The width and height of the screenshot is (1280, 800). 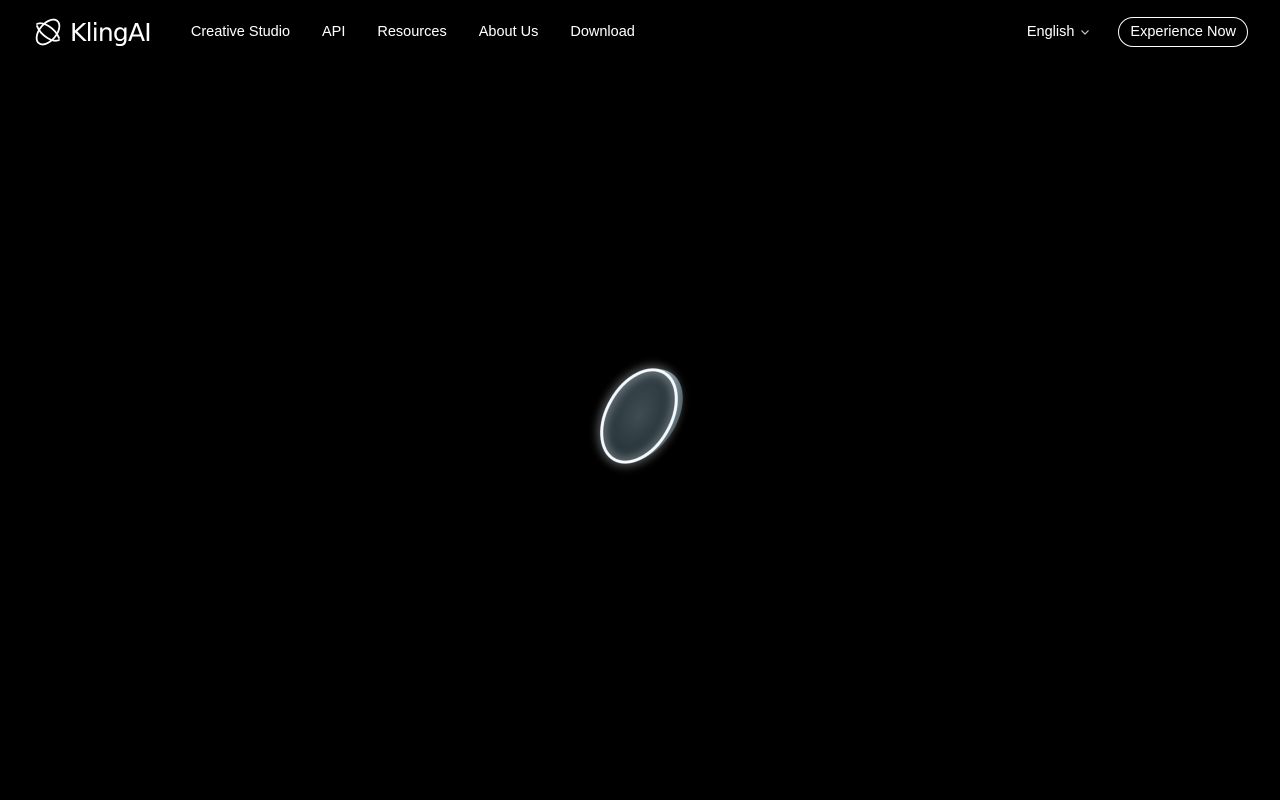 I want to click on language-label: English, so click(x=1050, y=32).